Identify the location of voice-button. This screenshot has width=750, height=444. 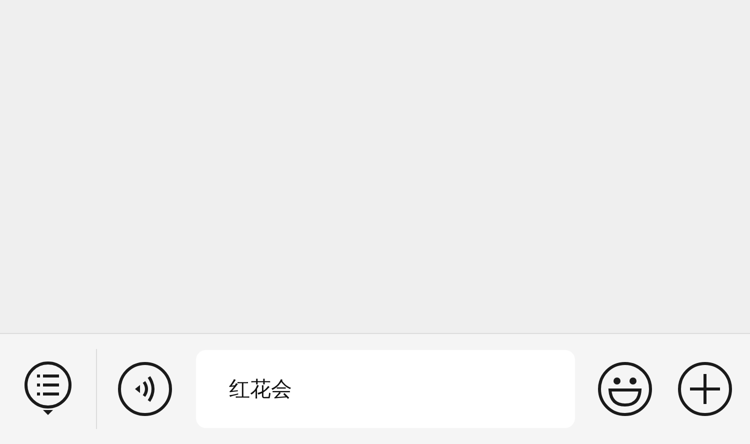
(145, 389).